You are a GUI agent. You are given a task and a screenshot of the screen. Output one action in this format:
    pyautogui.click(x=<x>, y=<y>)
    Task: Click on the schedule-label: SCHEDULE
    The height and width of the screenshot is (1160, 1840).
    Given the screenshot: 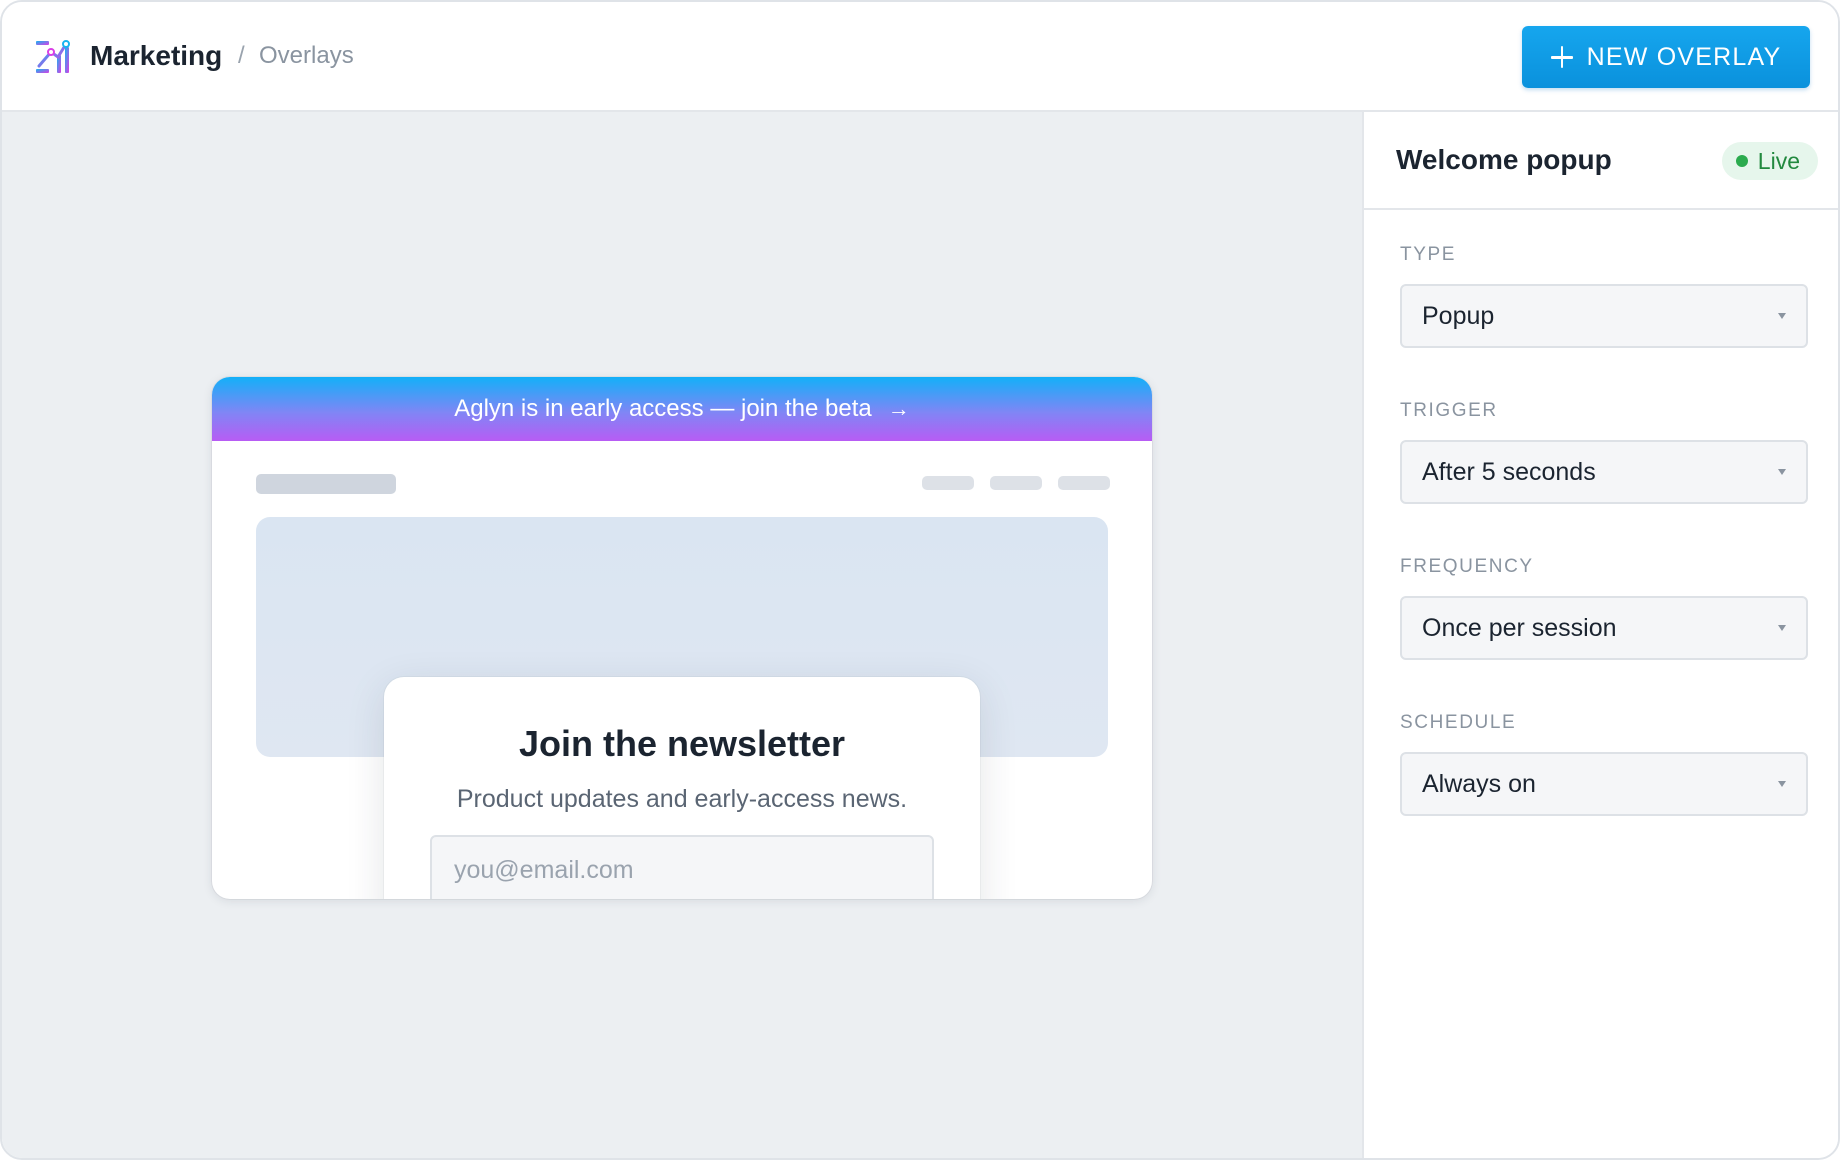 What is the action you would take?
    pyautogui.click(x=1458, y=722)
    